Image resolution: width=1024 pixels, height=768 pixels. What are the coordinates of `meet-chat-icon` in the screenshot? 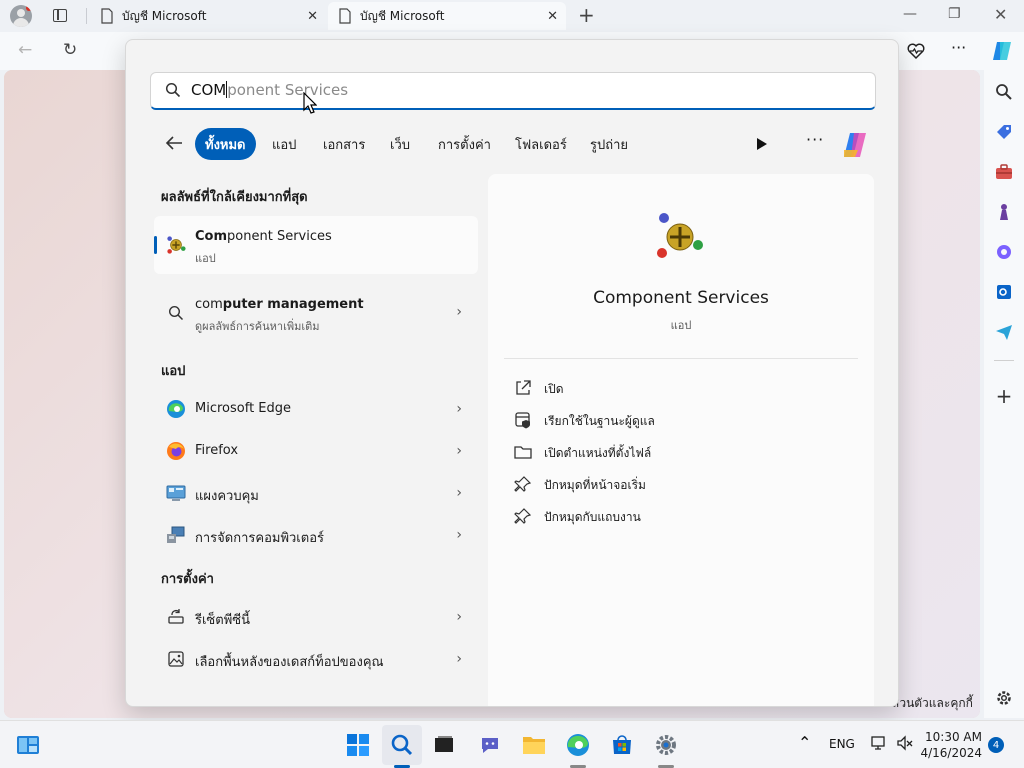 It's located at (490, 745).